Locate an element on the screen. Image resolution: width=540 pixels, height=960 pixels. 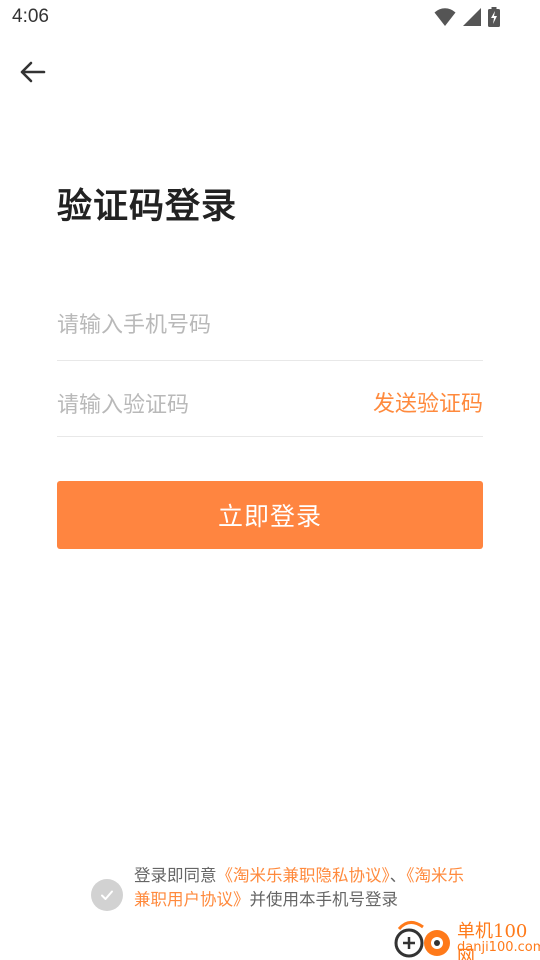
agreement-checkbox is located at coordinates (107, 895).